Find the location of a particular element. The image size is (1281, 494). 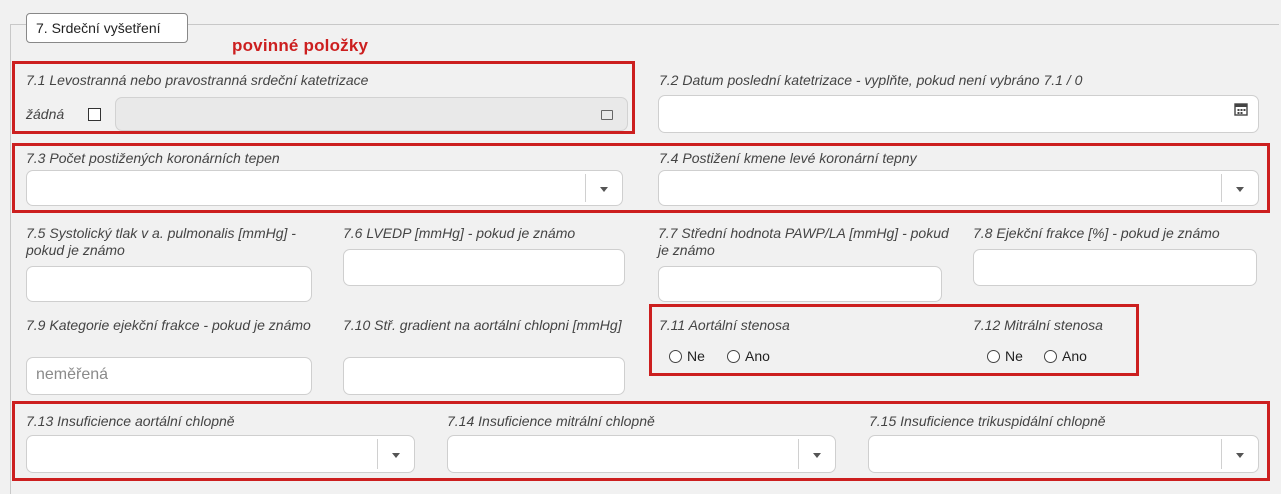

section-legend: 7. Srdeční vyšetření is located at coordinates (107, 28).